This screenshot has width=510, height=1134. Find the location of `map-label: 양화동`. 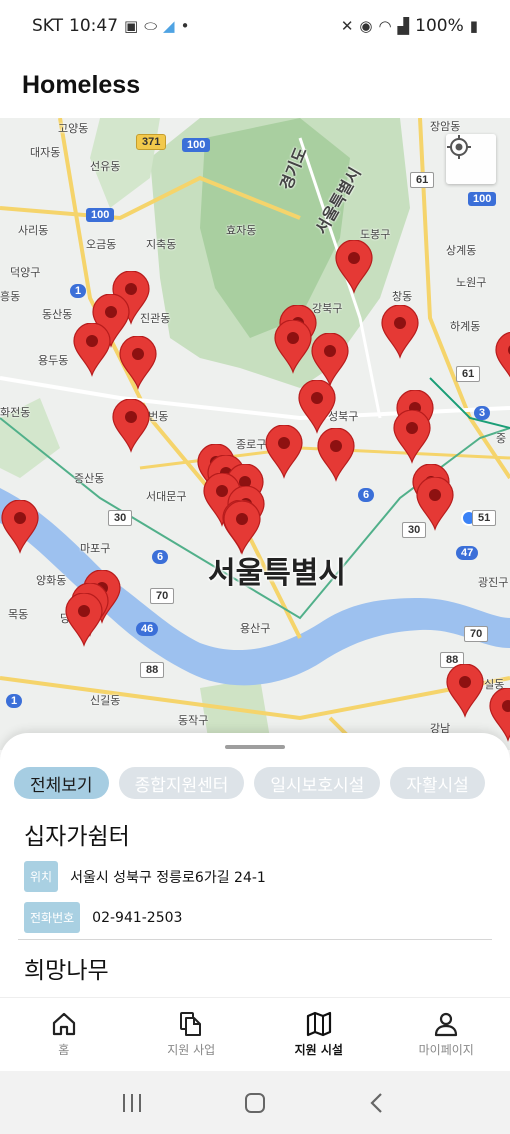

map-label: 양화동 is located at coordinates (51, 581).